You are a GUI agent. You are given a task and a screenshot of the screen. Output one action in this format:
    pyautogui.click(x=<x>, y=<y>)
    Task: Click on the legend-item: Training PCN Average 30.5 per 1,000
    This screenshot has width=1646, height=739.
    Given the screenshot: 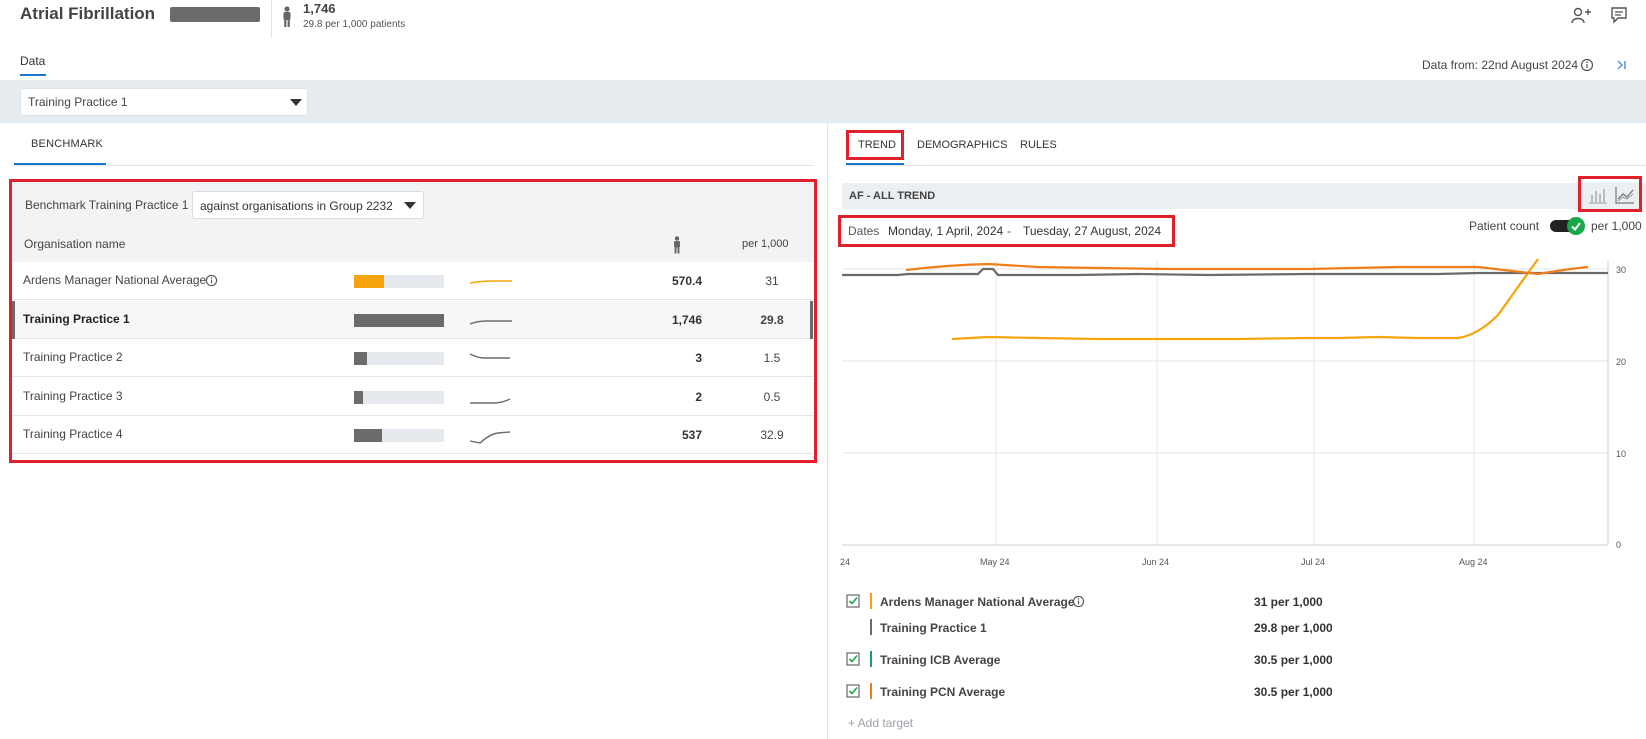 What is the action you would take?
    pyautogui.click(x=1146, y=692)
    